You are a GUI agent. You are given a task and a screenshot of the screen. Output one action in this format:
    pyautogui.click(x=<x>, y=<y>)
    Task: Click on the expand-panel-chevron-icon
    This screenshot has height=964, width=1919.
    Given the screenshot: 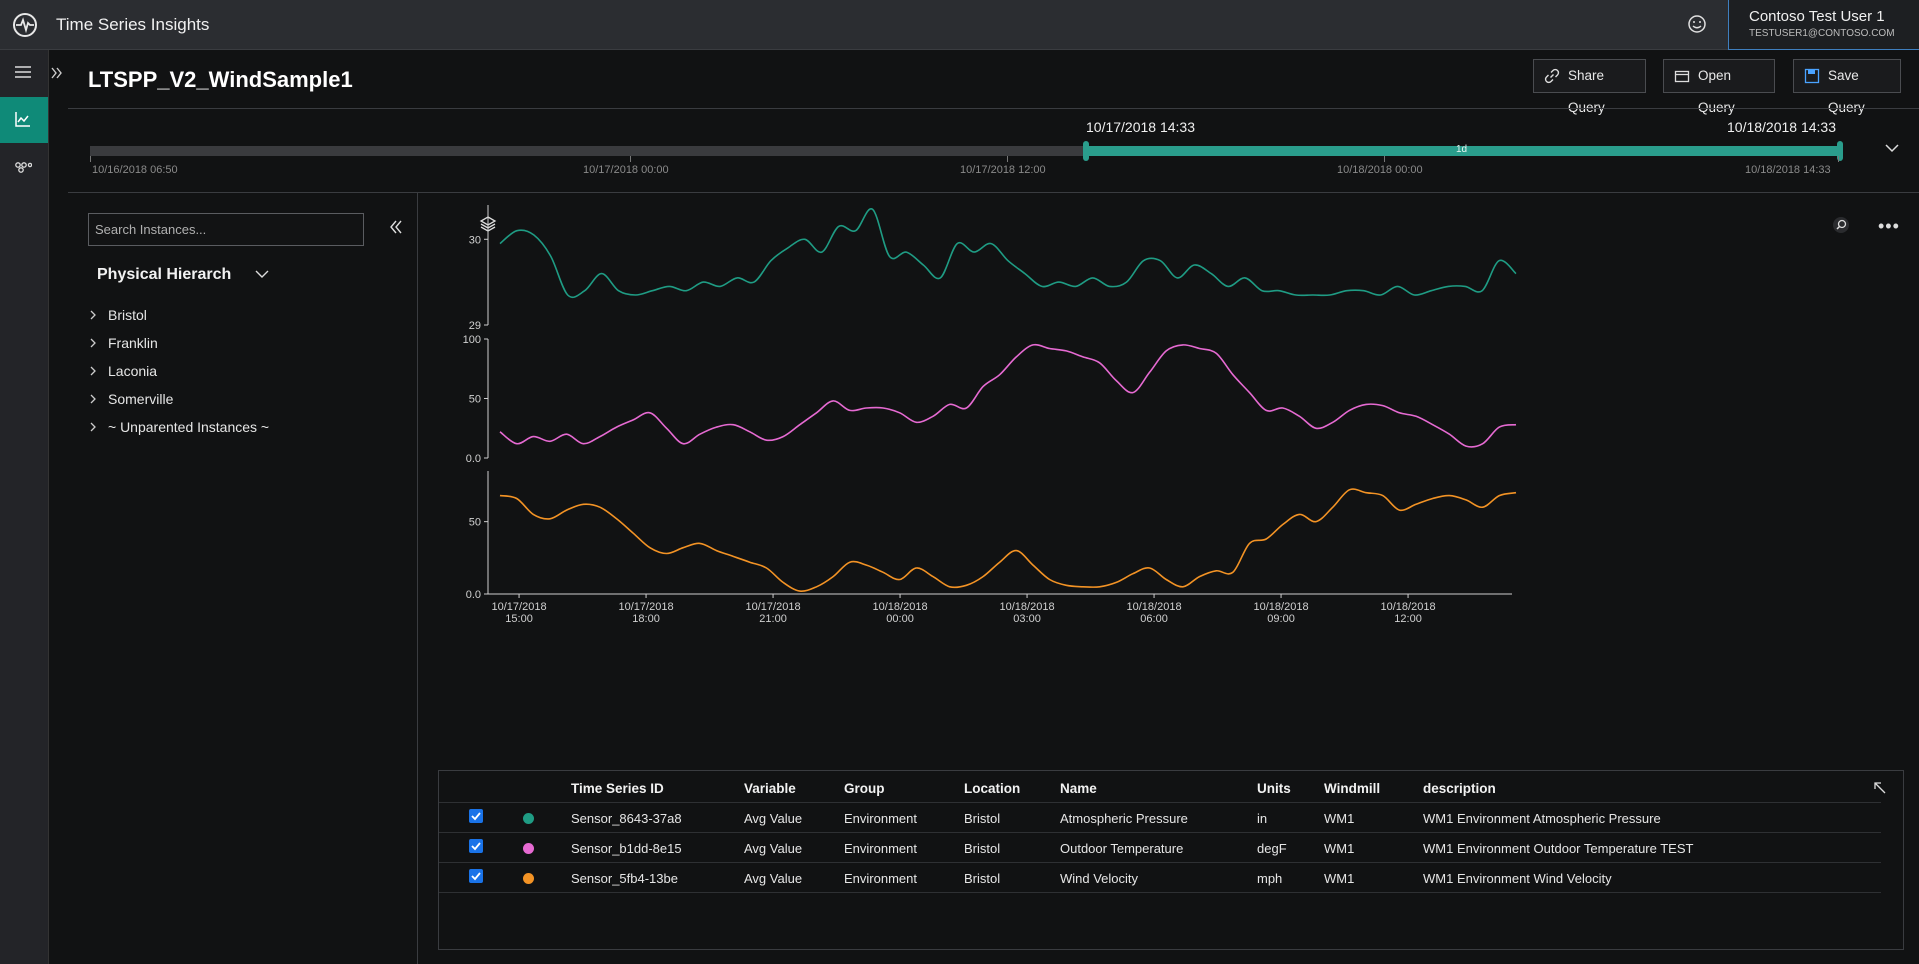 What is the action you would take?
    pyautogui.click(x=57, y=73)
    